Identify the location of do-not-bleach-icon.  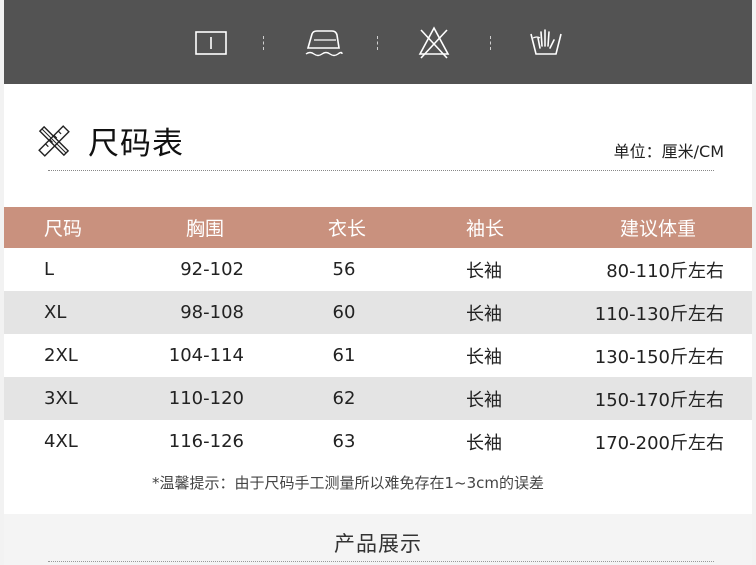
(434, 42).